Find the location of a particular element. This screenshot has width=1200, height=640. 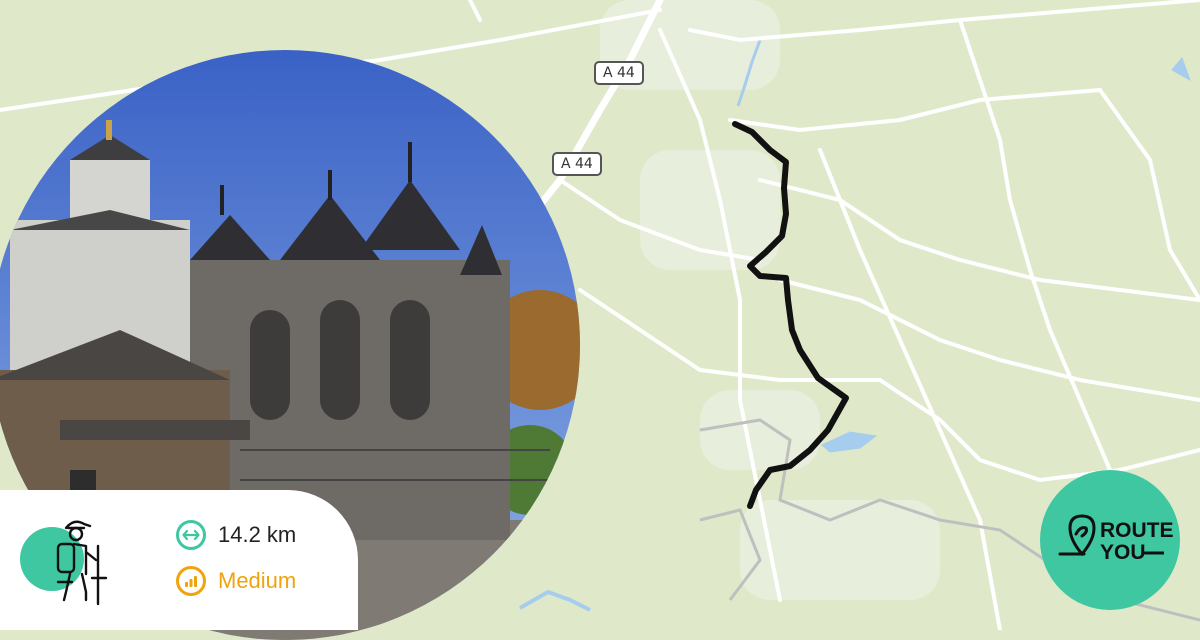

brand-line2: YOU is located at coordinates (1123, 552).